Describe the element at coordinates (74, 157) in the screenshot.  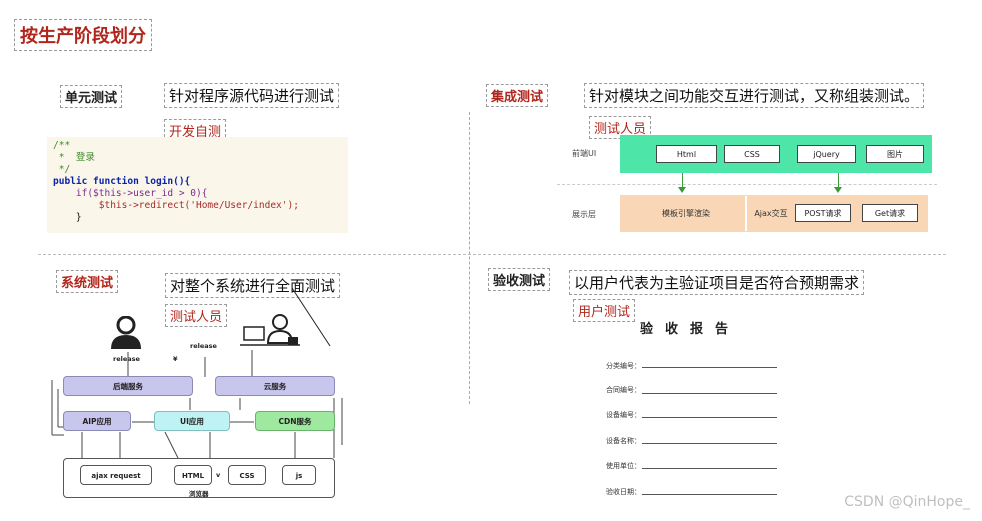
I see `code-line: * 登录` at that location.